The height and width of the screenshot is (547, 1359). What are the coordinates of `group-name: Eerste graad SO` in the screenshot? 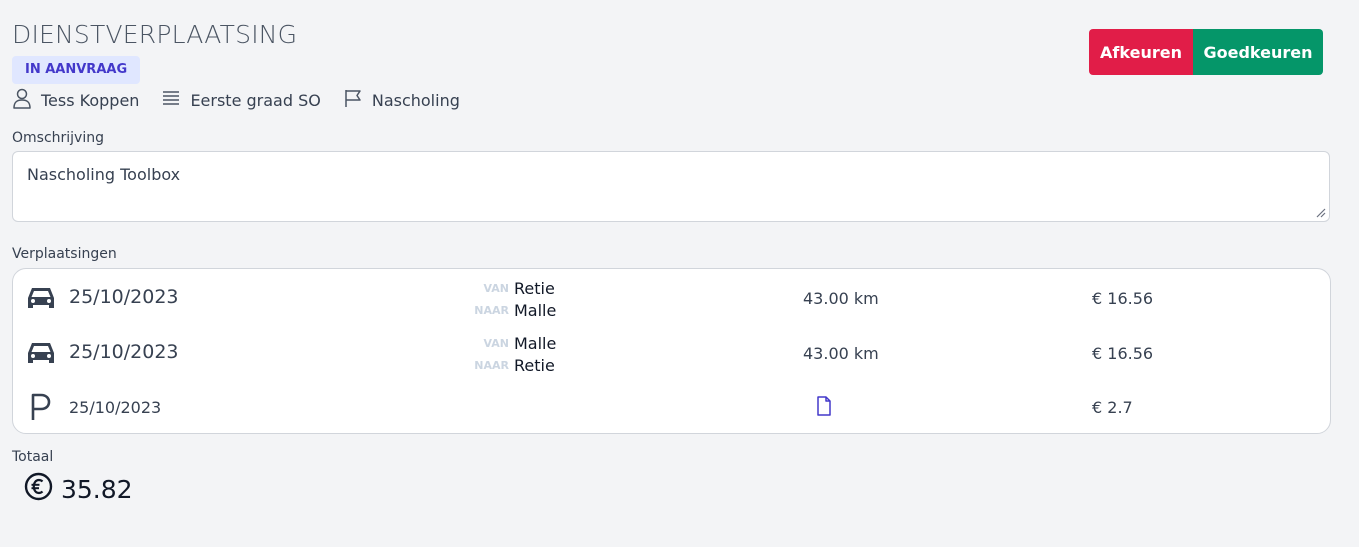 It's located at (255, 100).